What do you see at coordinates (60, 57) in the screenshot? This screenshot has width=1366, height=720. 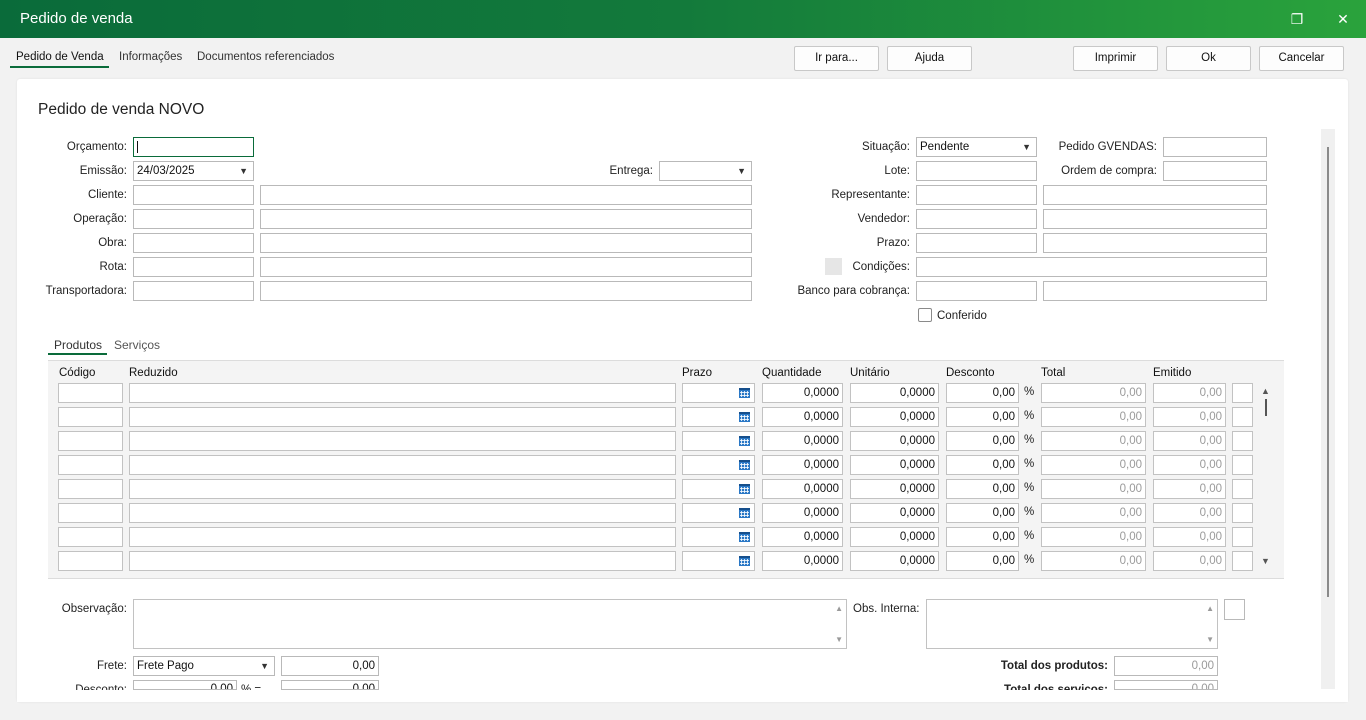 I see `tab-pedido-de-venda: Pedido de Venda` at bounding box center [60, 57].